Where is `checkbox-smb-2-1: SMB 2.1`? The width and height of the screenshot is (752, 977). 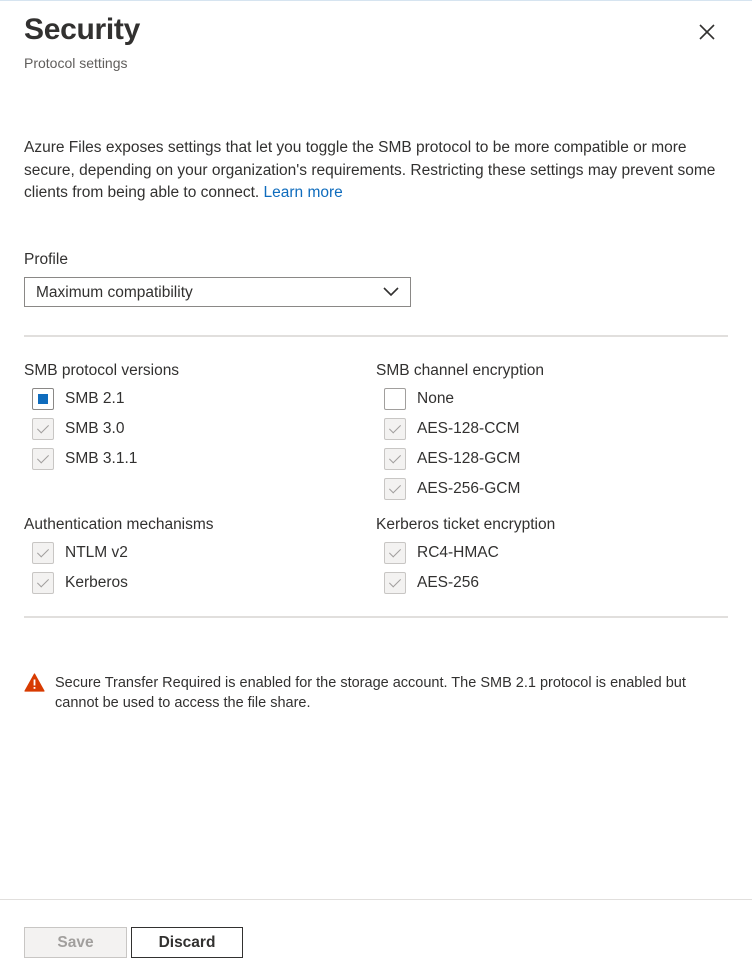 checkbox-smb-2-1: SMB 2.1 is located at coordinates (74, 399).